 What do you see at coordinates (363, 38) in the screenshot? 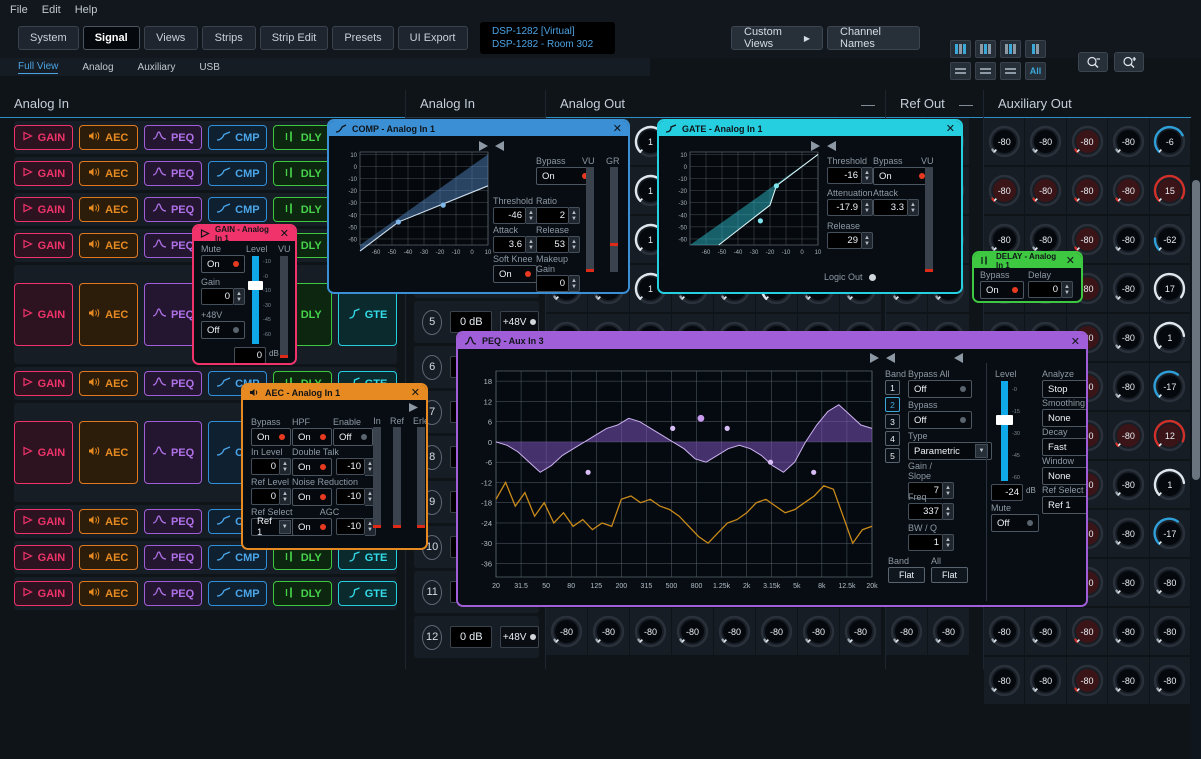
I see `tab-presets: Presets` at bounding box center [363, 38].